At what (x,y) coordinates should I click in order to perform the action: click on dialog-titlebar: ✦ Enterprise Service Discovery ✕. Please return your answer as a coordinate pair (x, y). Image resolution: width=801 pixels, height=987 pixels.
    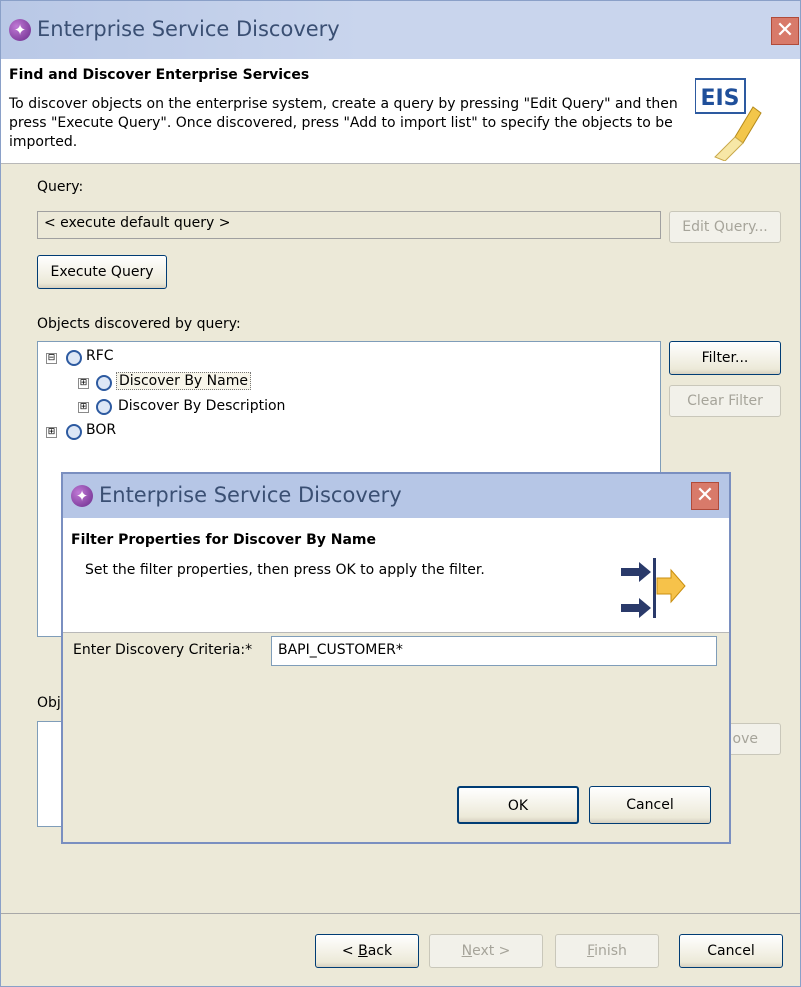
    Looking at the image, I should click on (396, 496).